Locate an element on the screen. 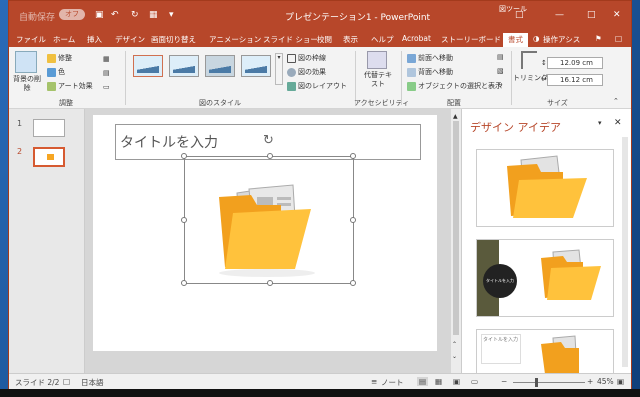  picture-effects-button: 図の効果 is located at coordinates (306, 72).